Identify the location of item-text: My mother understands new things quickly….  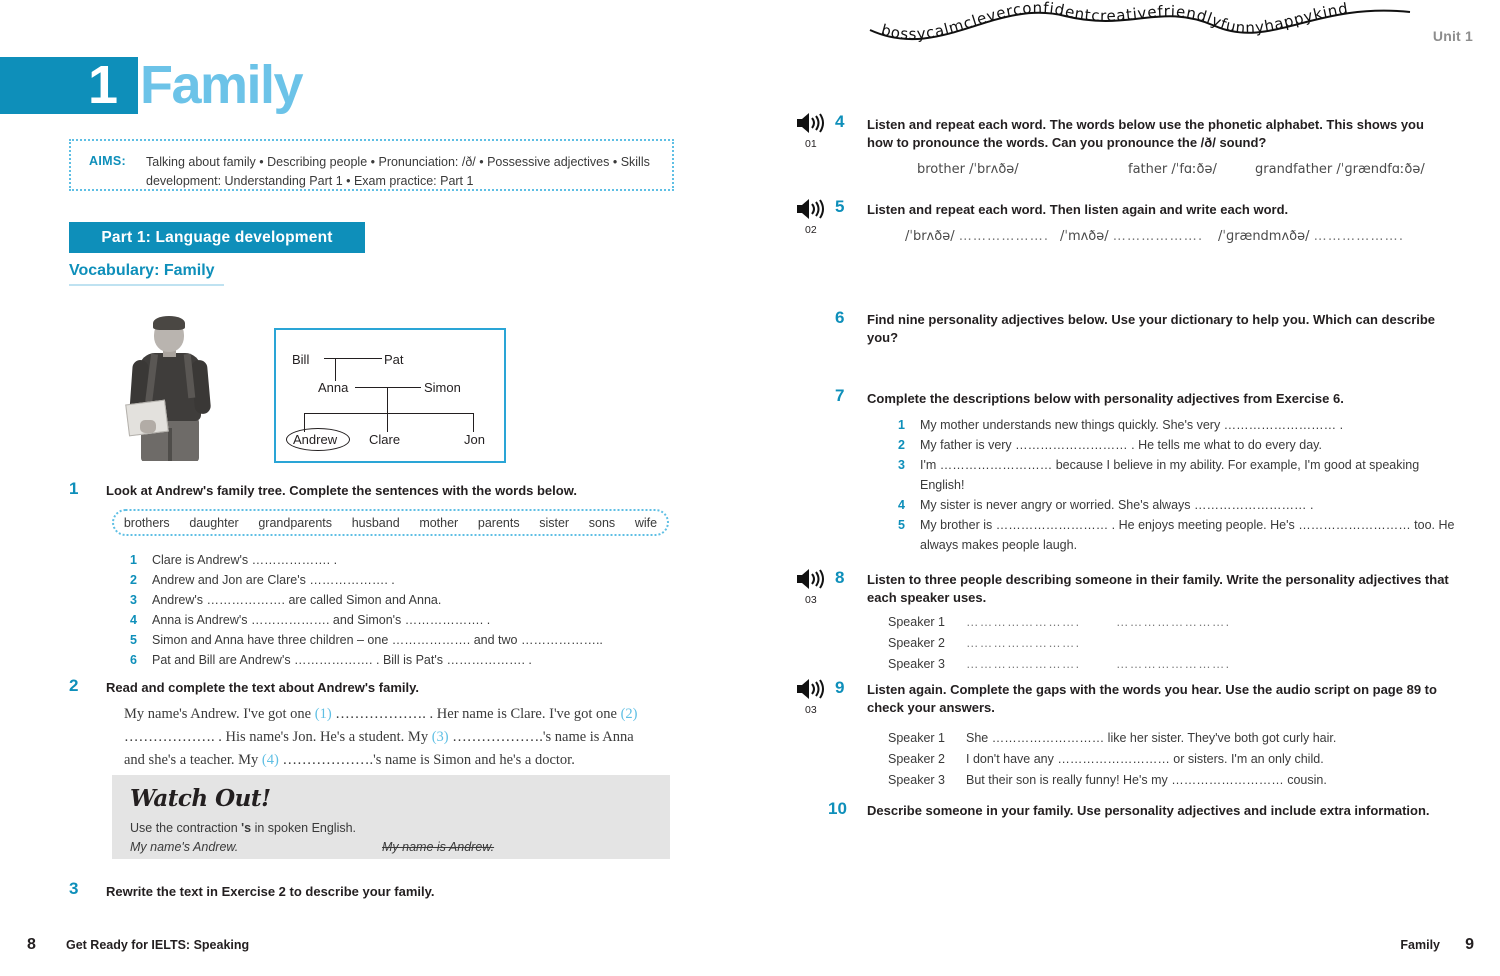
(1132, 425).